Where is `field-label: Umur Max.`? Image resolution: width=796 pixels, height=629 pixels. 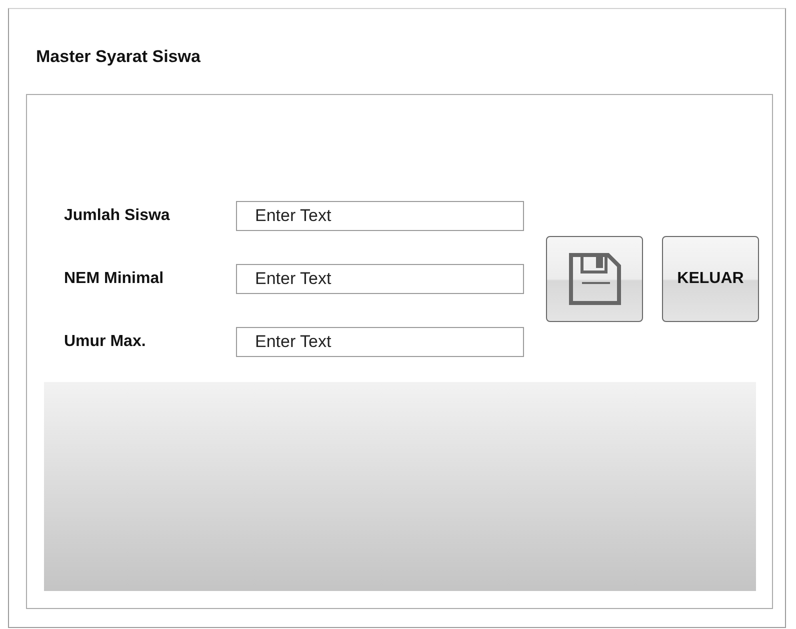
field-label: Umur Max. is located at coordinates (105, 342).